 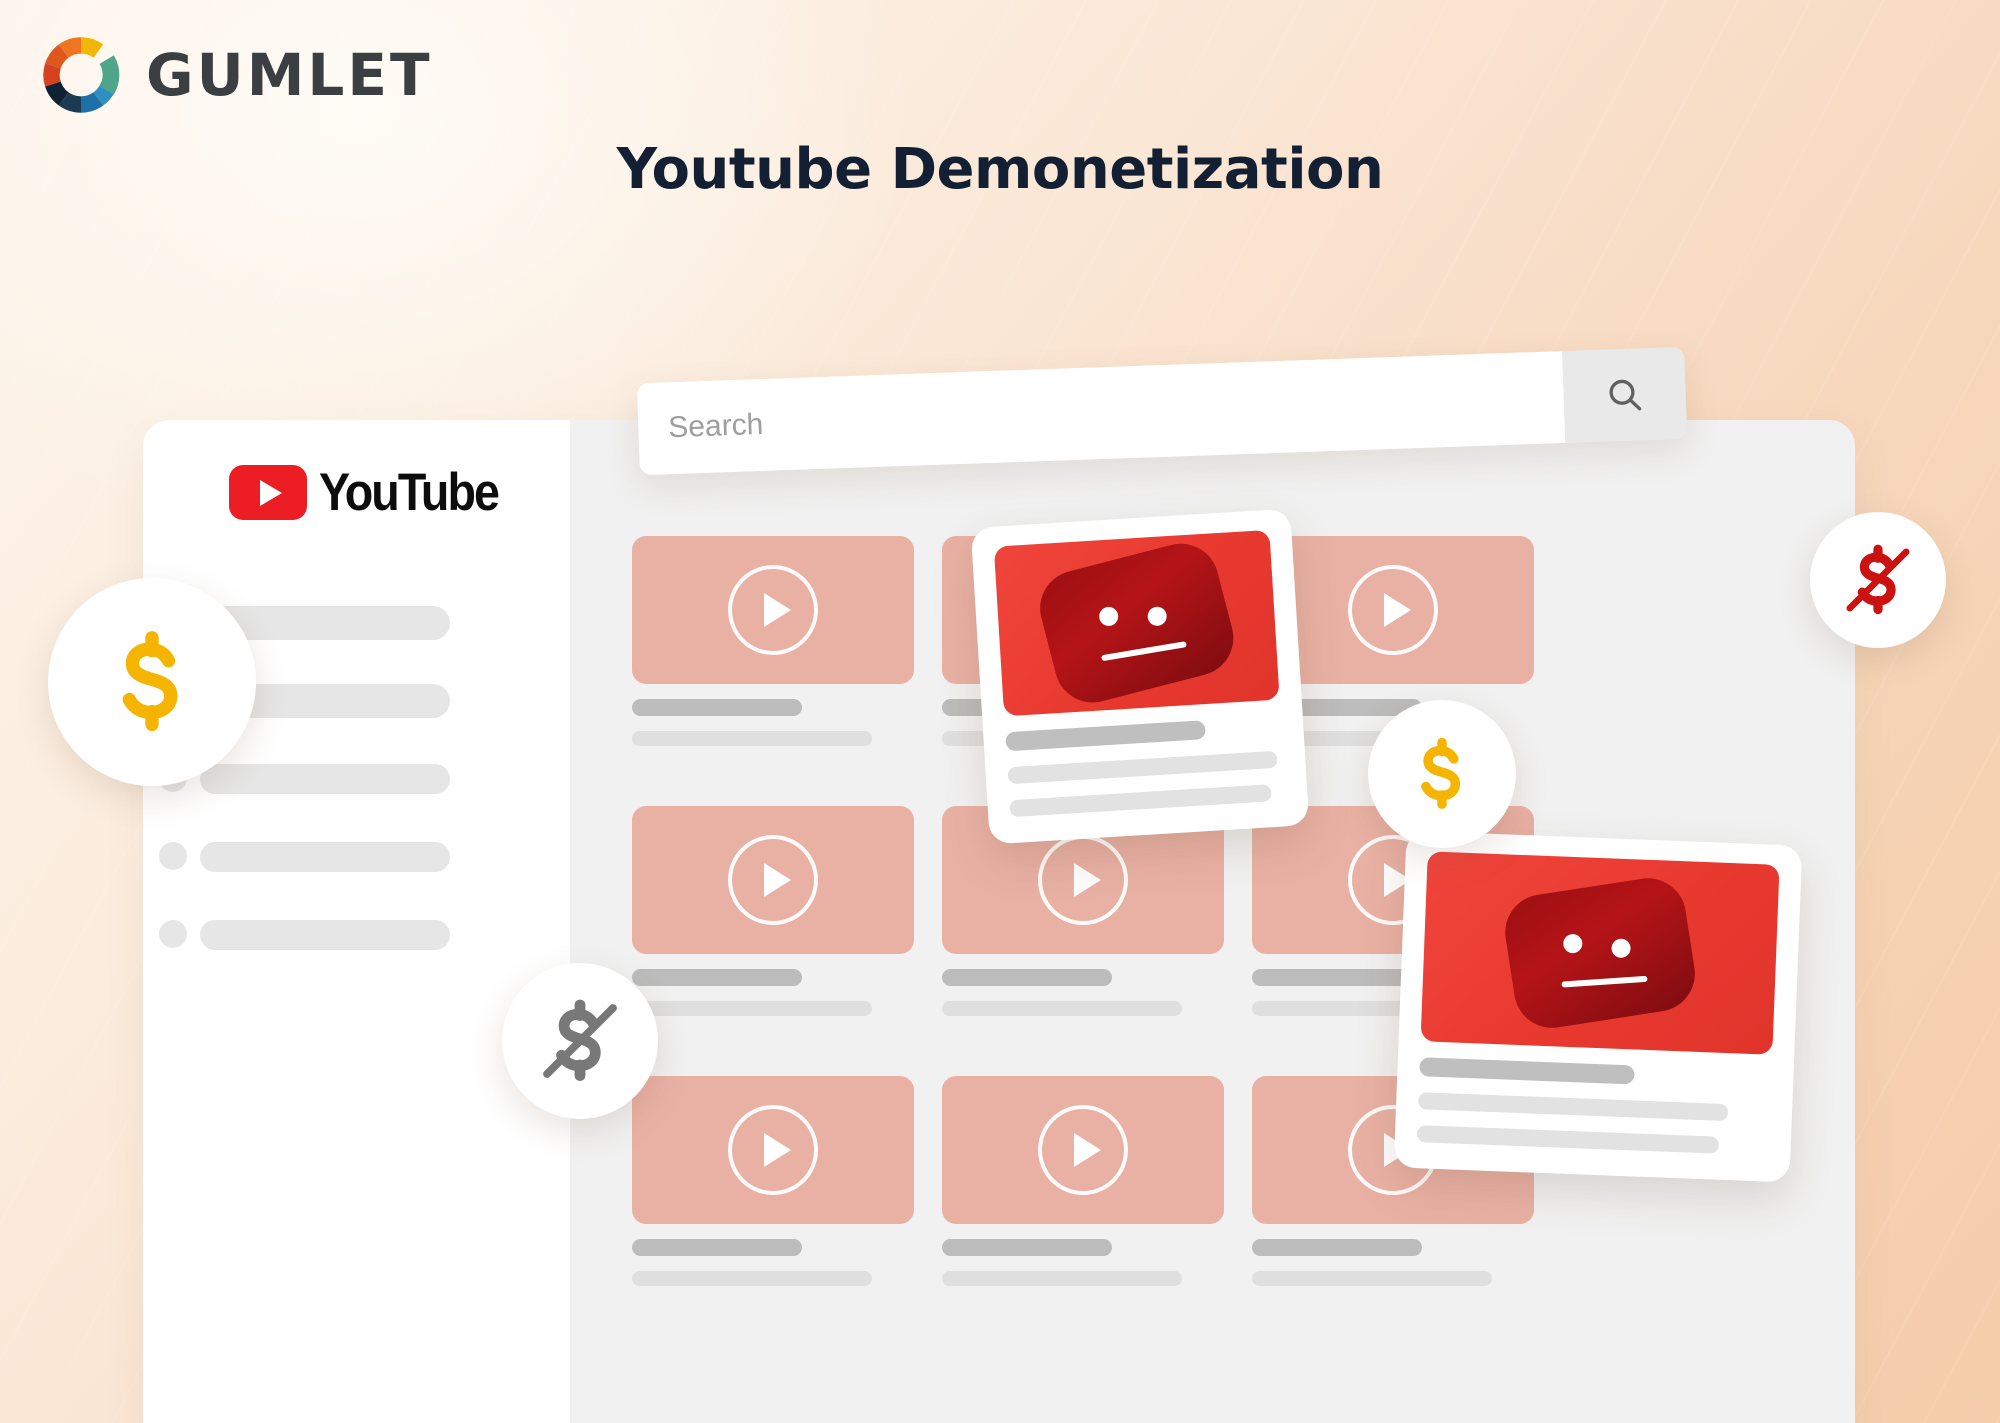 I want to click on youtube-play-badge-icon, so click(x=268, y=492).